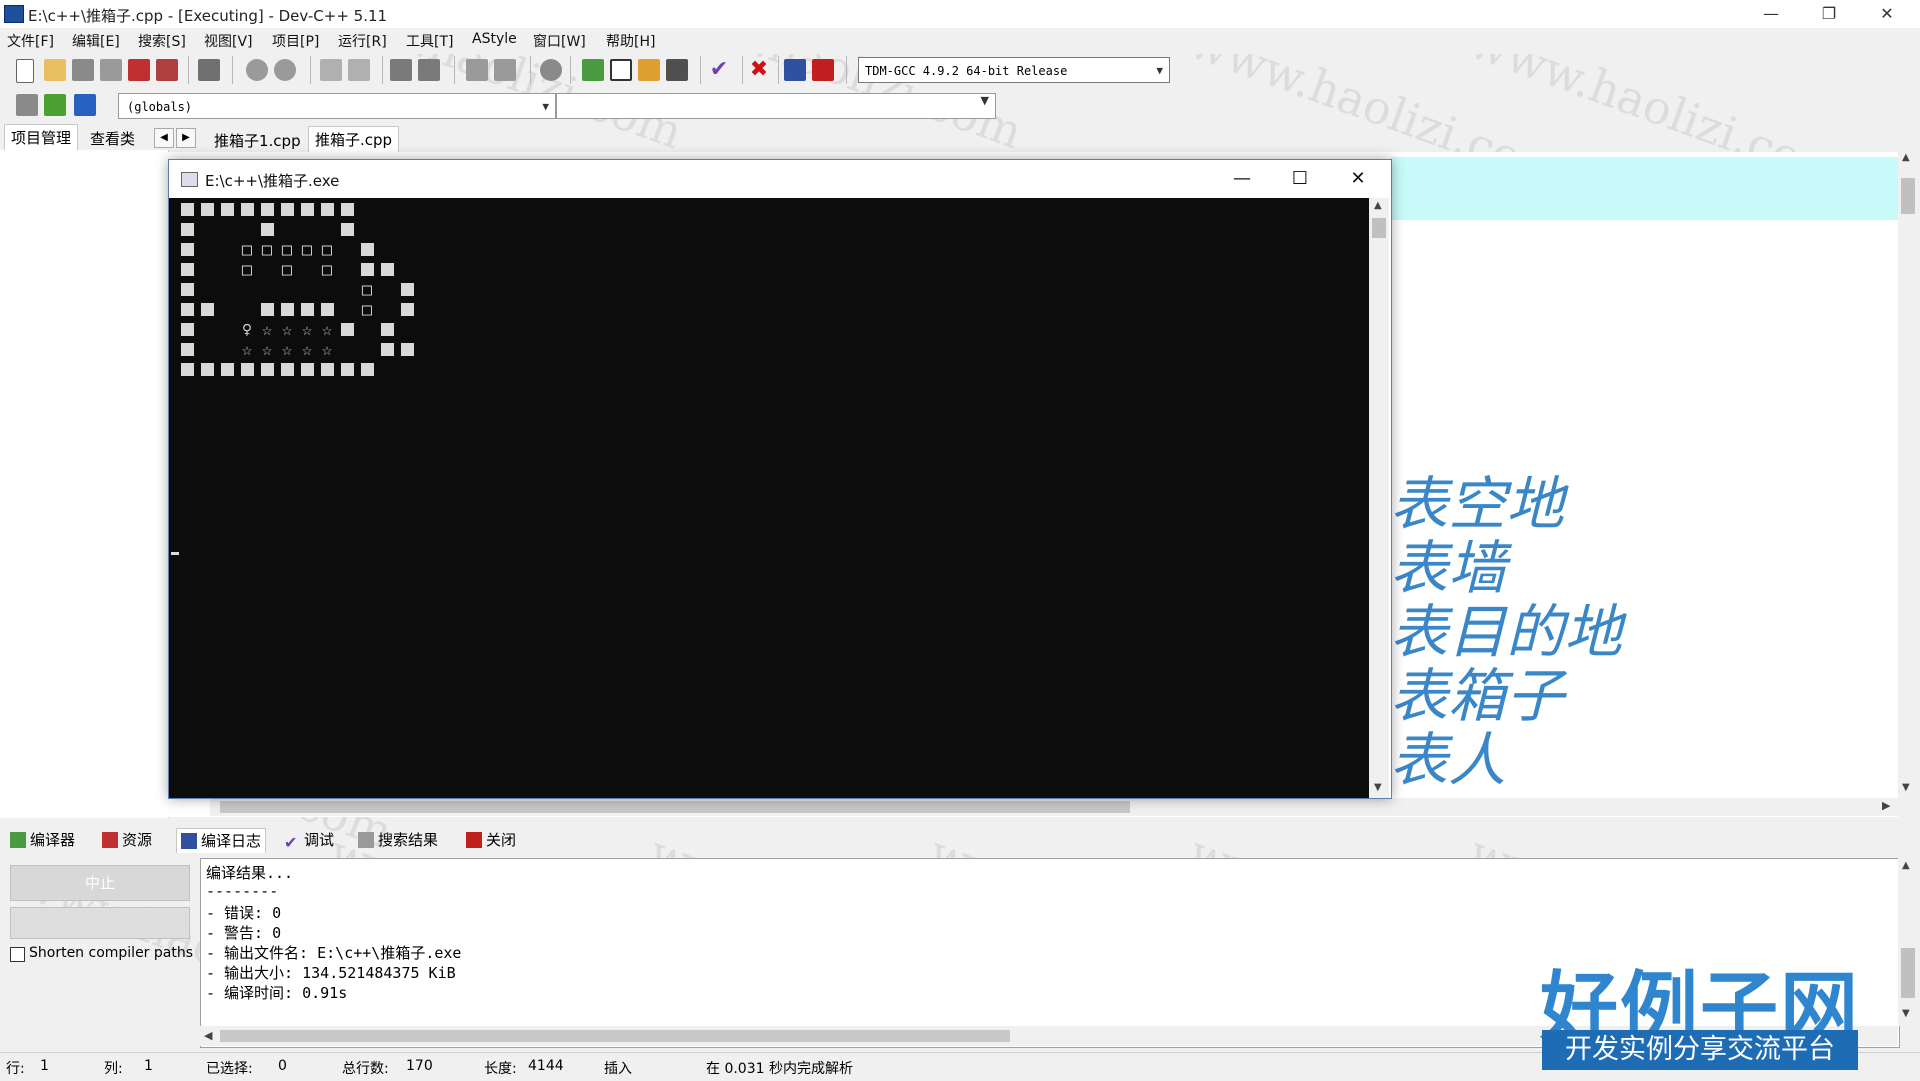 The height and width of the screenshot is (1081, 1920). Describe the element at coordinates (1829, 14) in the screenshot. I see `restore-button: ❐` at that location.